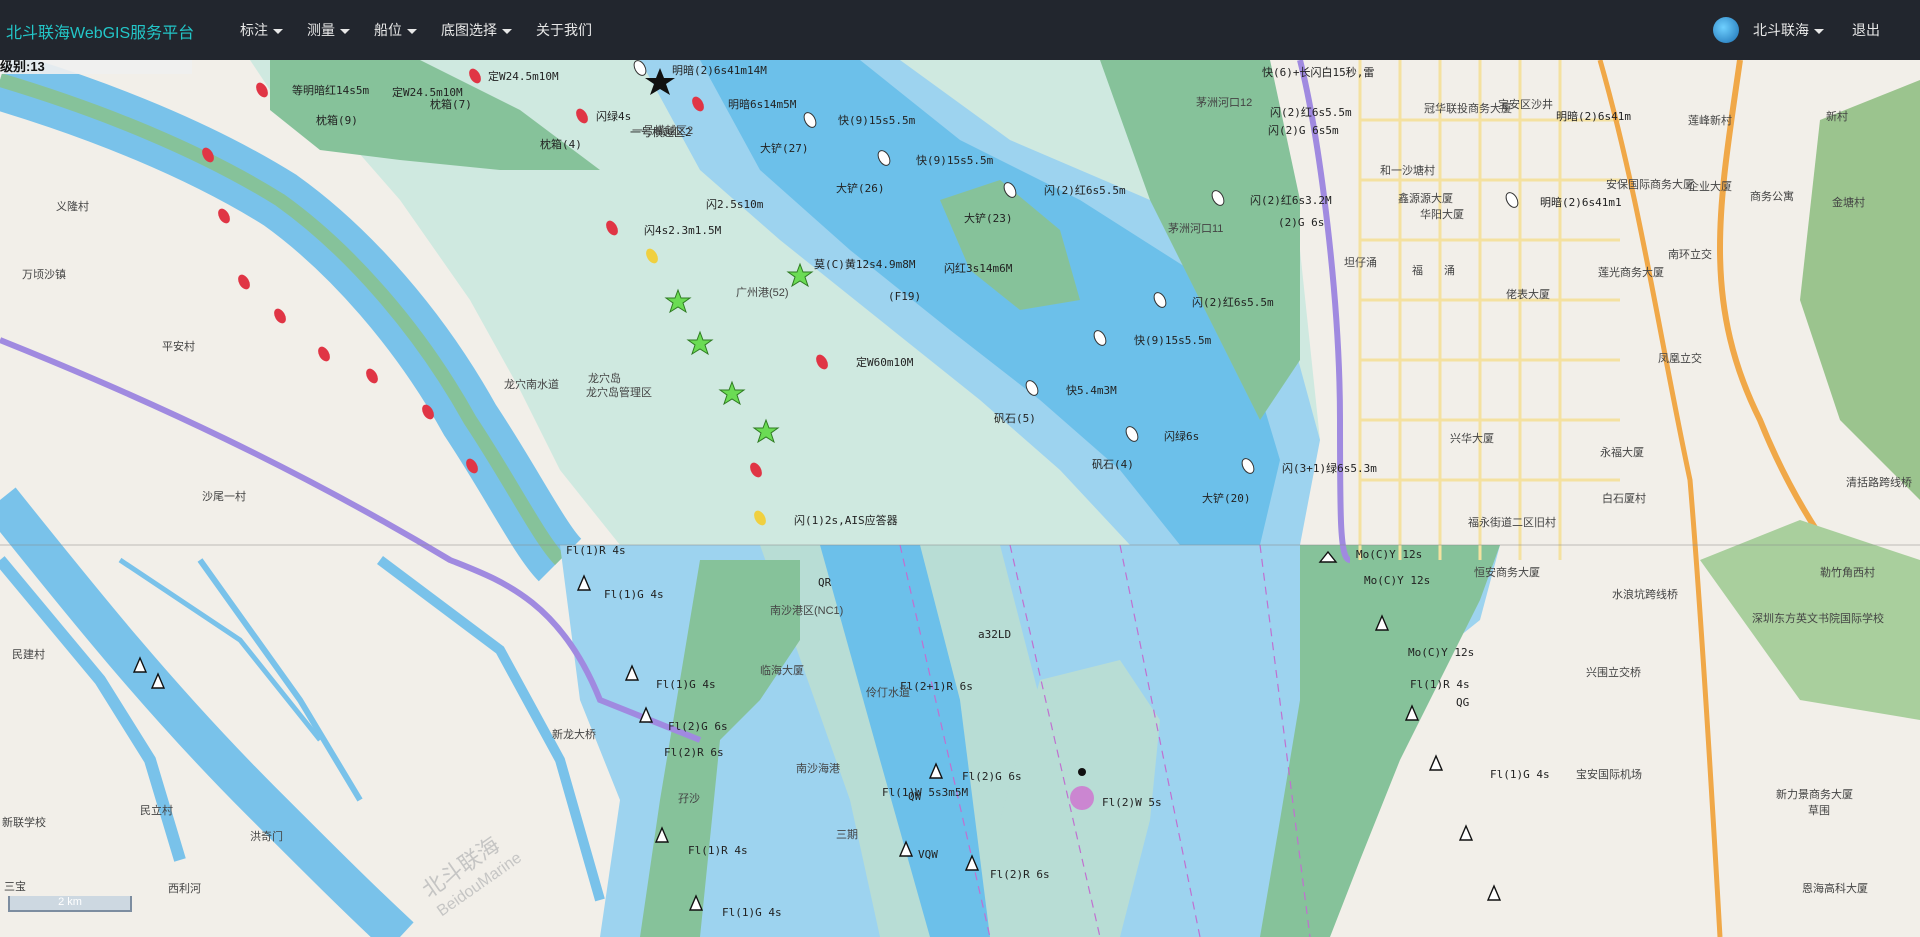 The height and width of the screenshot is (937, 1920). What do you see at coordinates (1613, 672) in the screenshot?
I see `place-label: 兴围立交桥` at bounding box center [1613, 672].